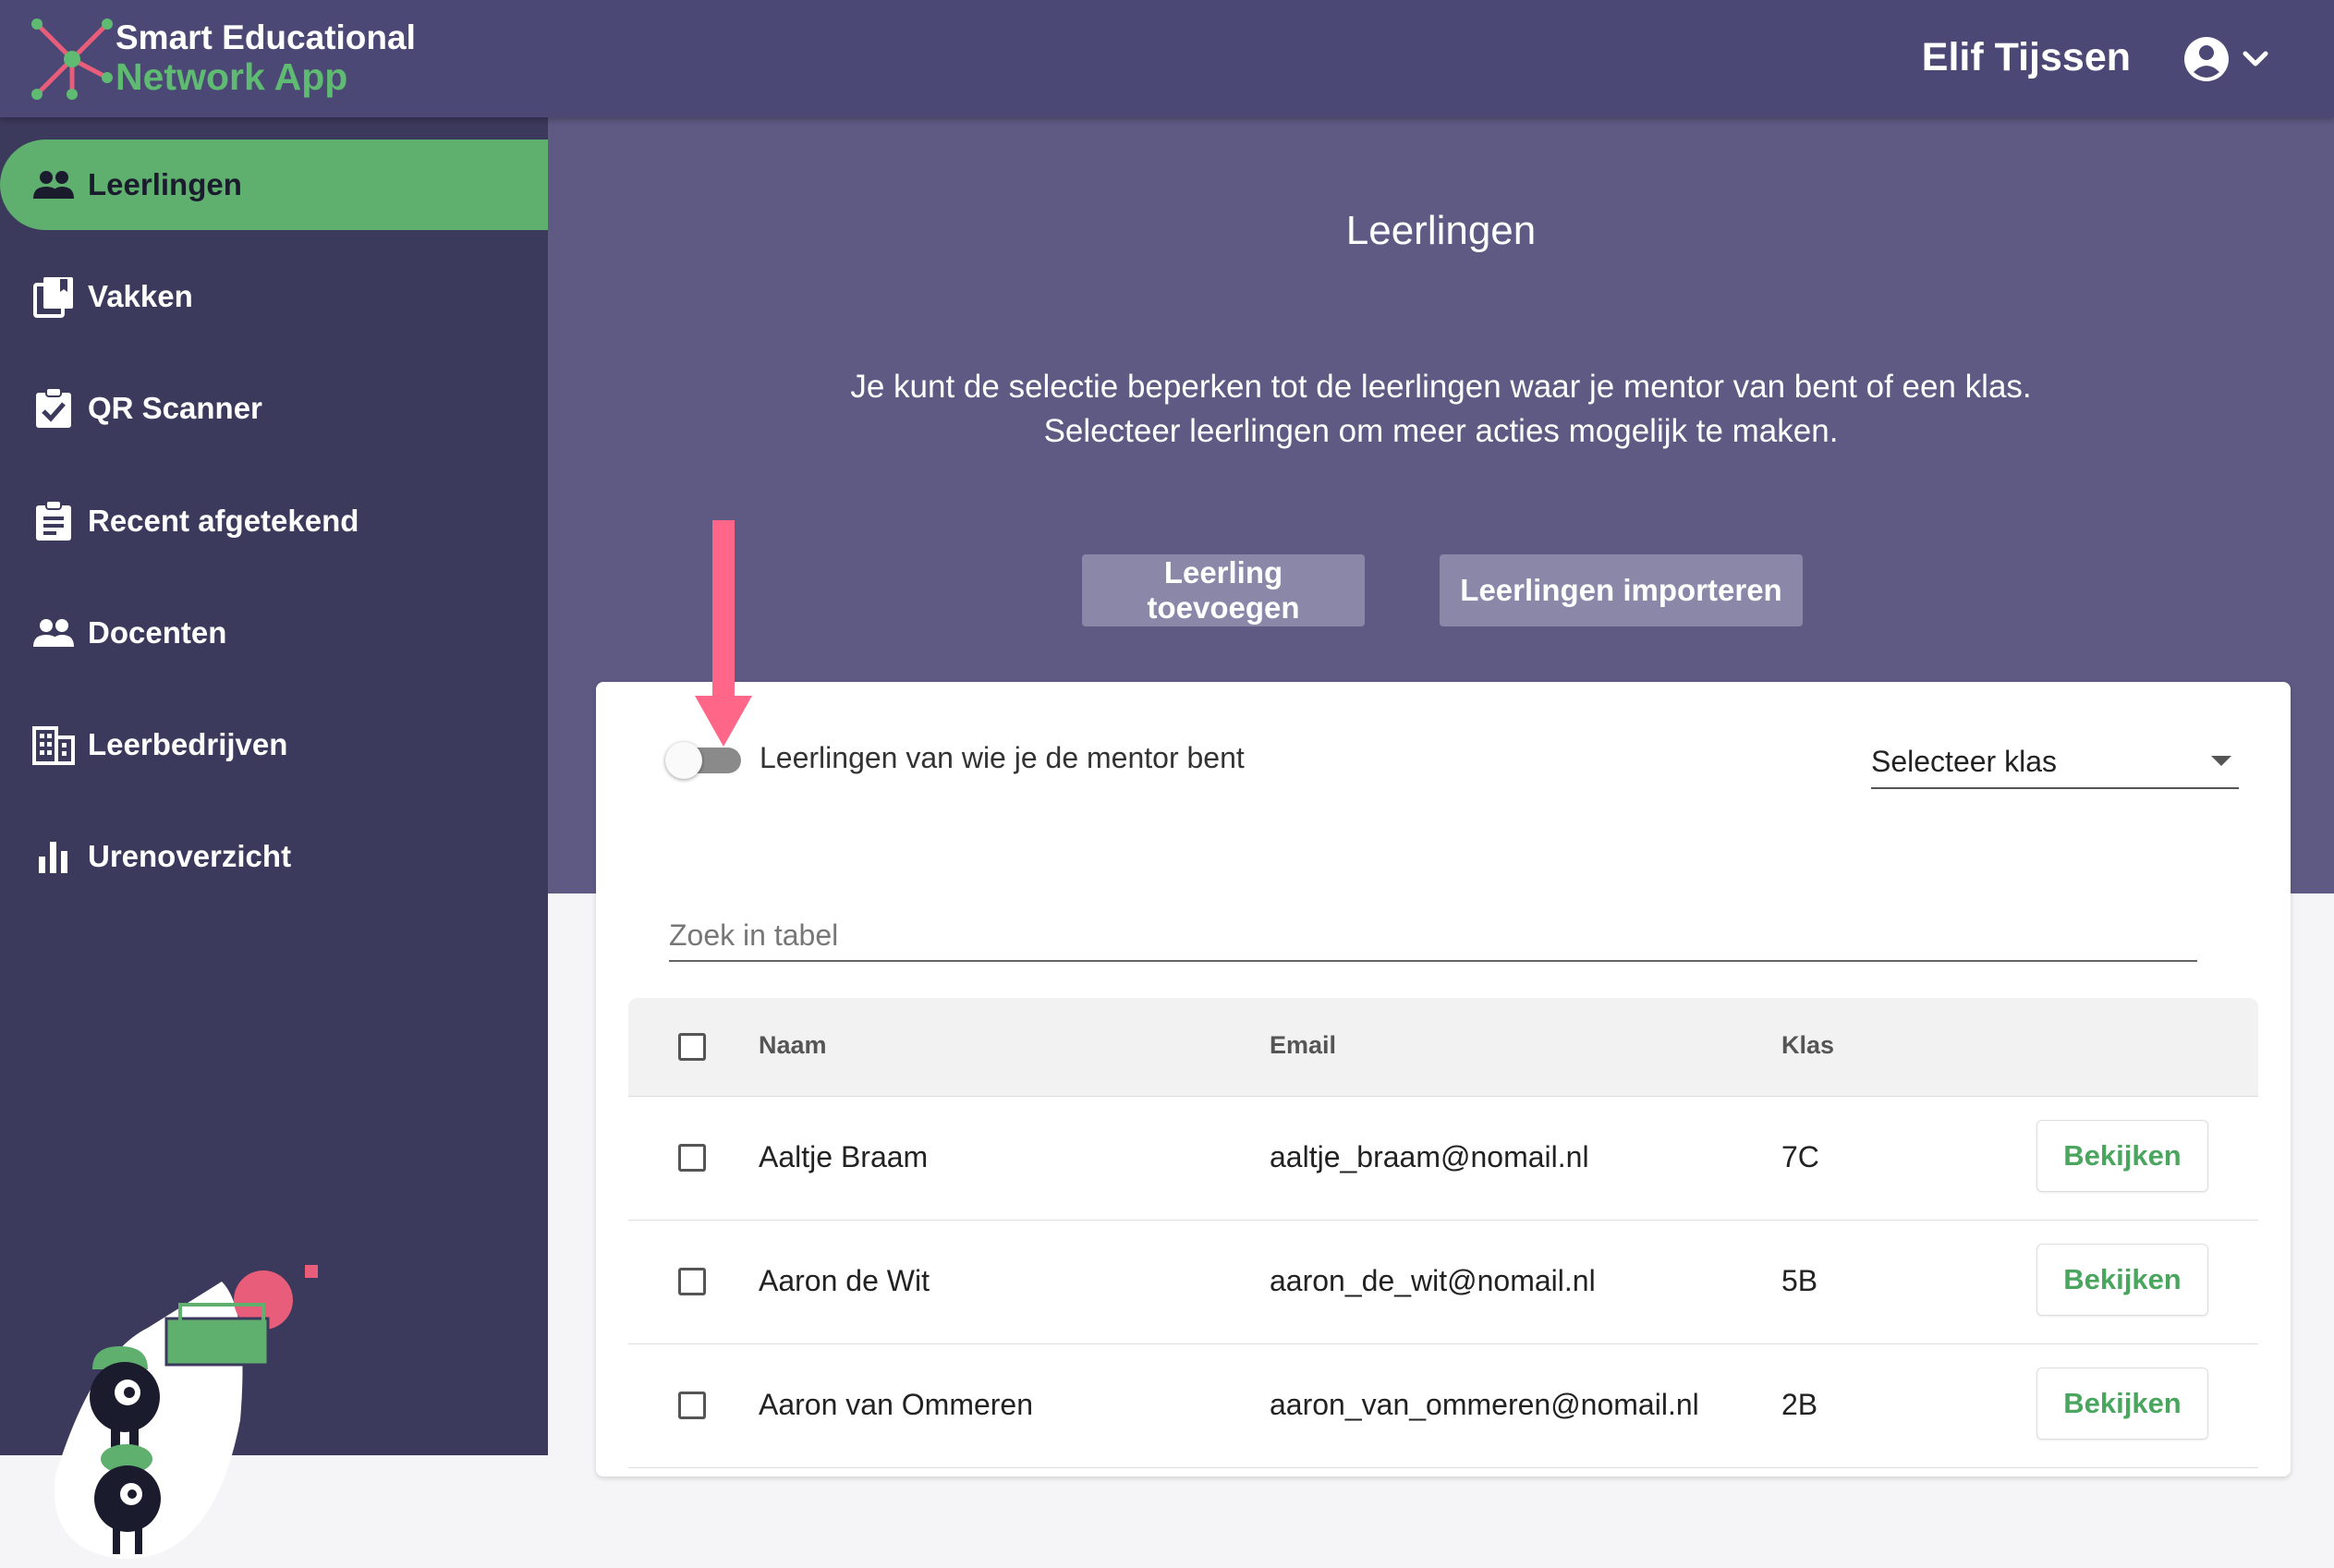 Image resolution: width=2334 pixels, height=1568 pixels. What do you see at coordinates (1002, 757) in the screenshot?
I see `mentor-toggle-label: Leerlingen van wie je de mentor bent` at bounding box center [1002, 757].